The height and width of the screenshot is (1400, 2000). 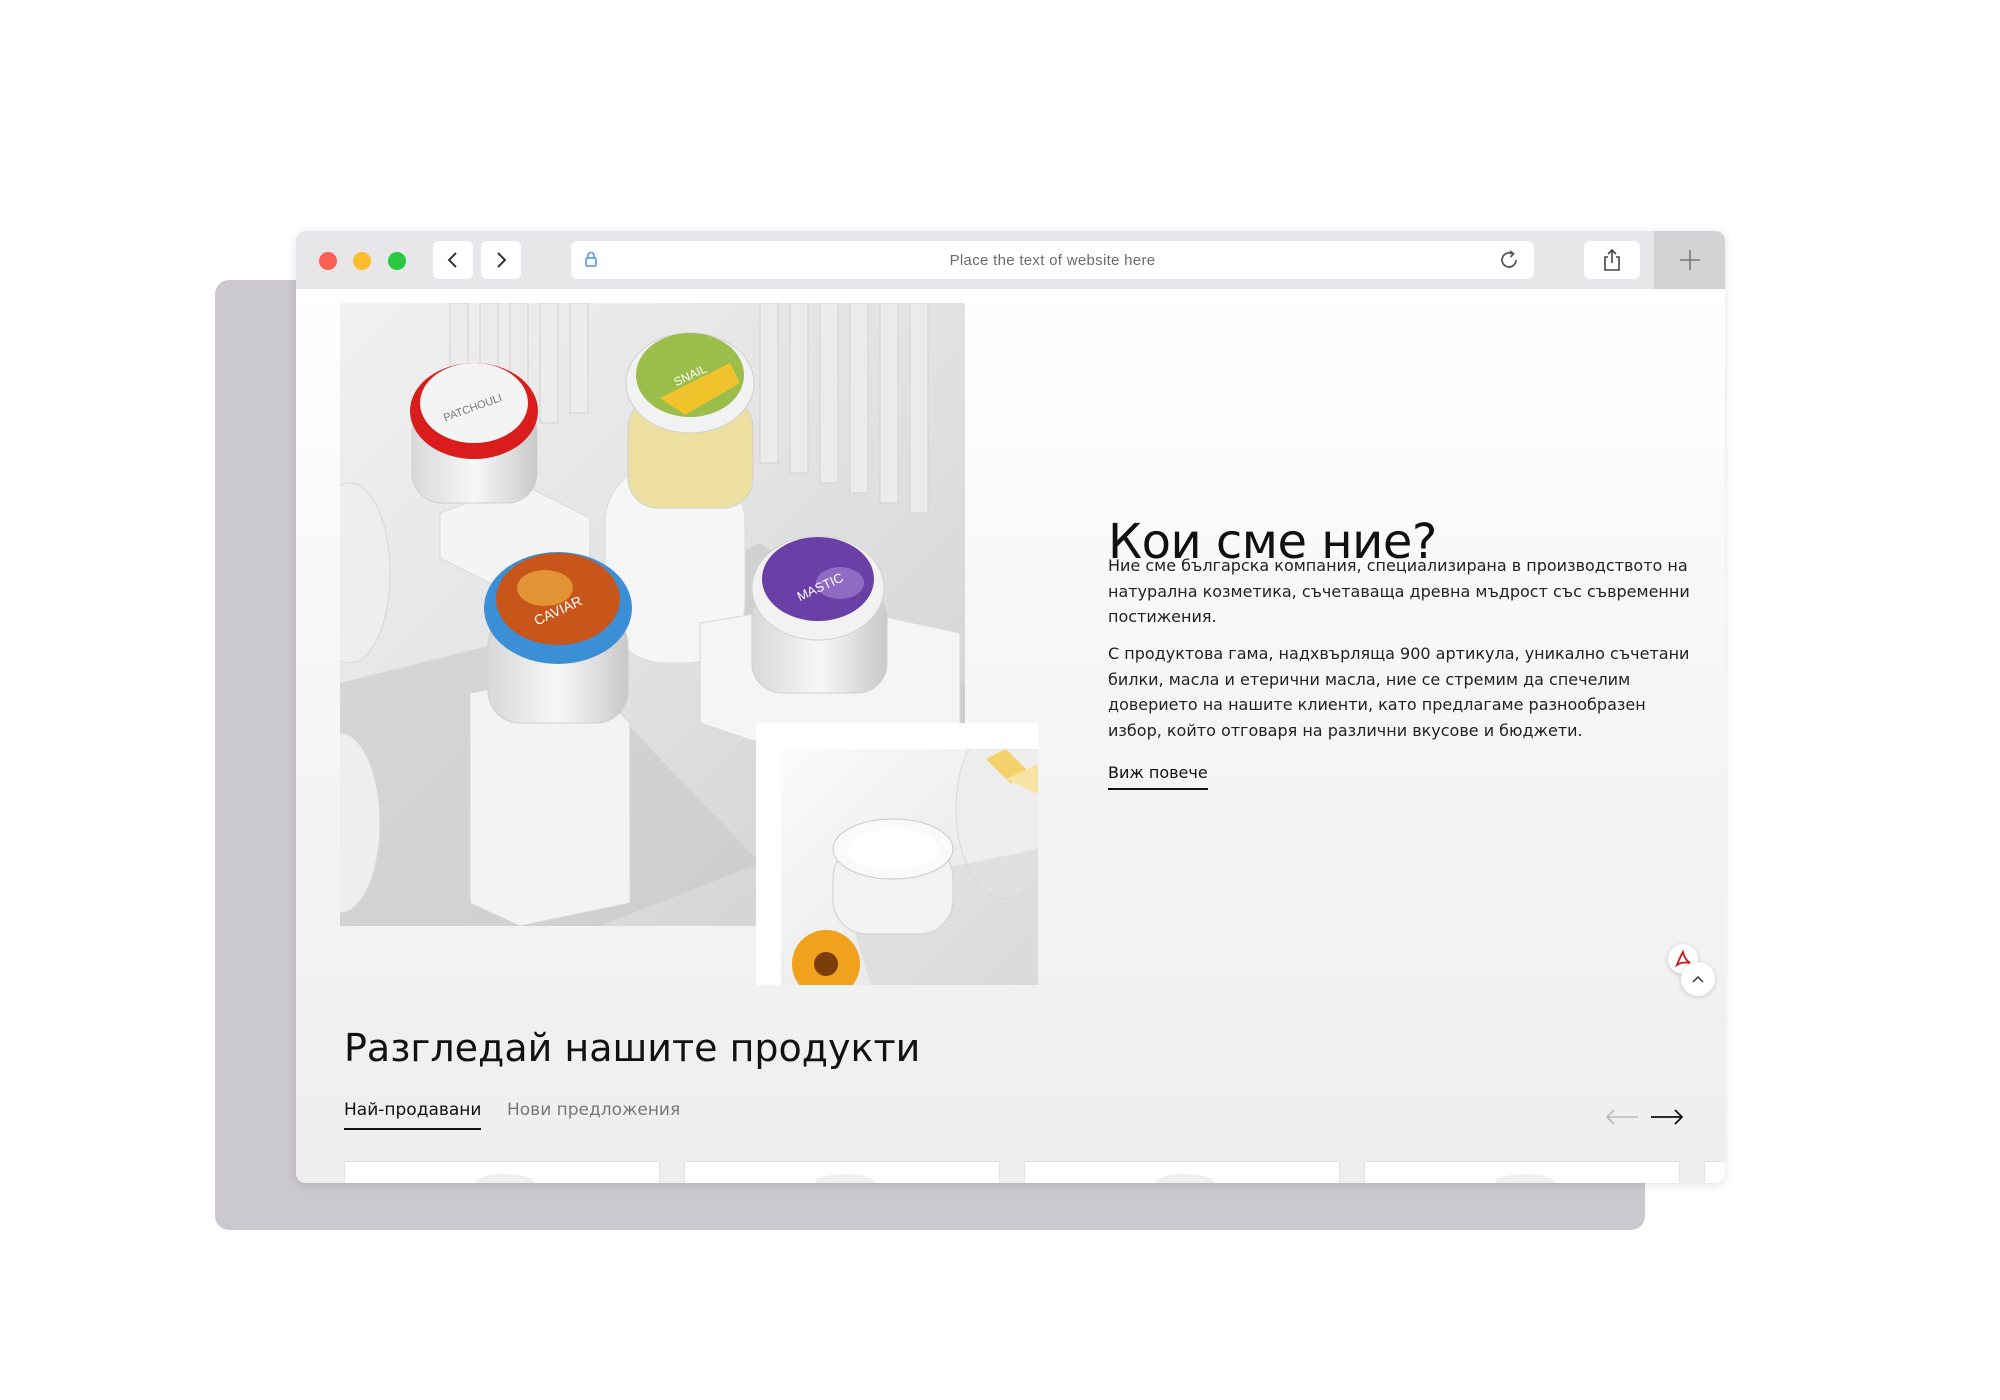 What do you see at coordinates (593, 1110) in the screenshot?
I see `tab-new-offers: Нови предложения` at bounding box center [593, 1110].